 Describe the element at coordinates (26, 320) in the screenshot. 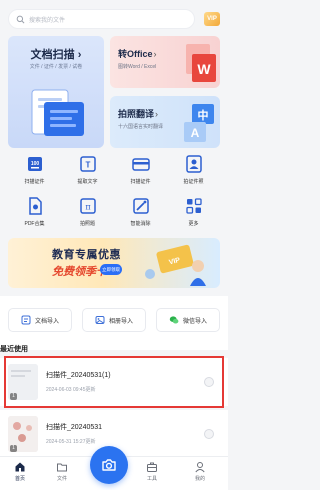

I see `doc-import-icon` at that location.